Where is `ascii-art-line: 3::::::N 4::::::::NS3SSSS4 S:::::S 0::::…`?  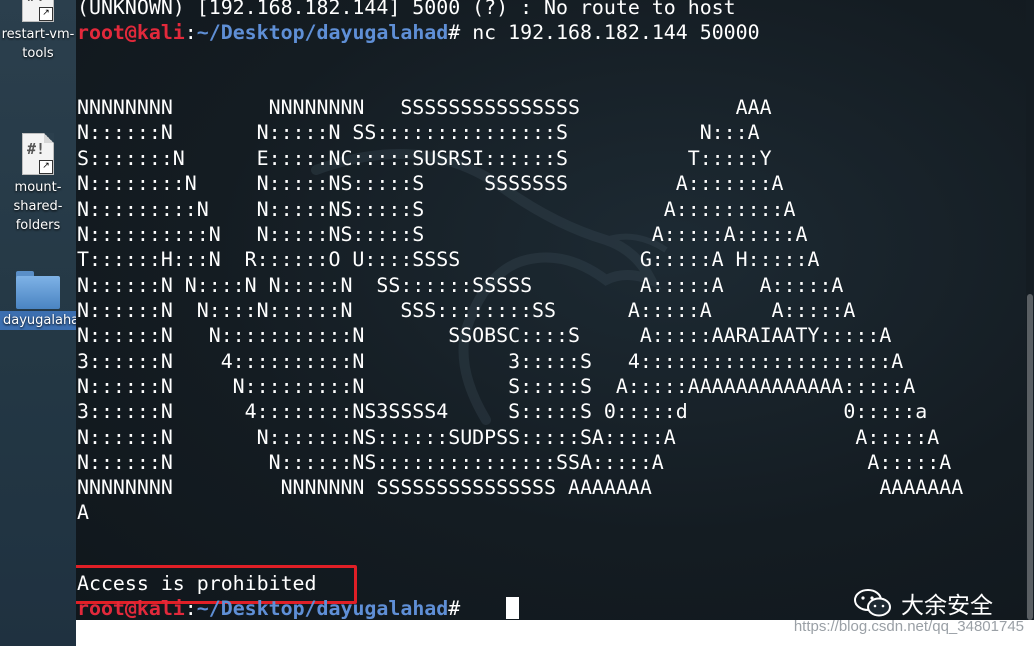
ascii-art-line: 3::::::N 4::::::::NS3SSSS4 S:::::S 0::::… is located at coordinates (502, 411).